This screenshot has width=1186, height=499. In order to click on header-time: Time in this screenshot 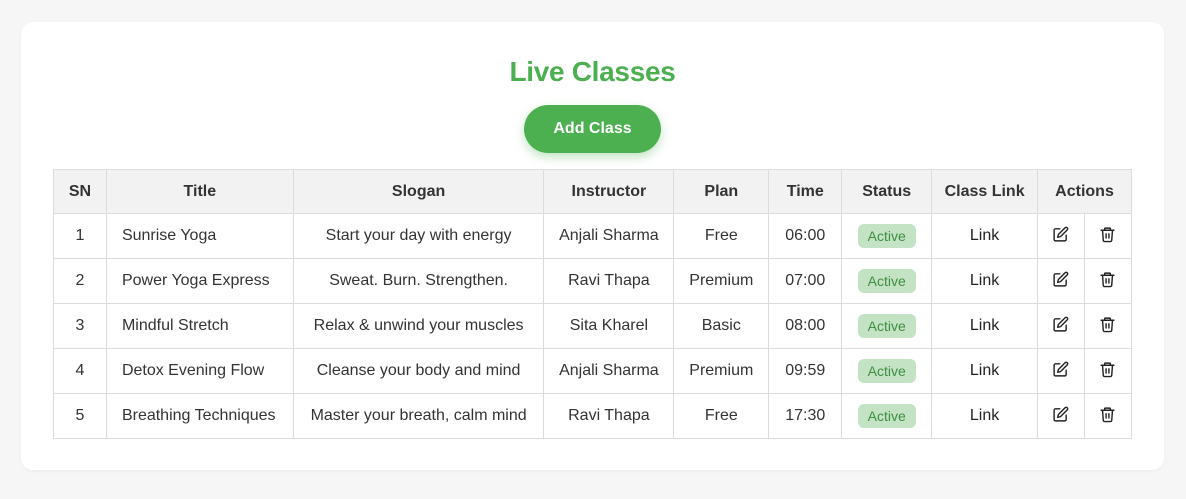, I will do `click(805, 191)`.